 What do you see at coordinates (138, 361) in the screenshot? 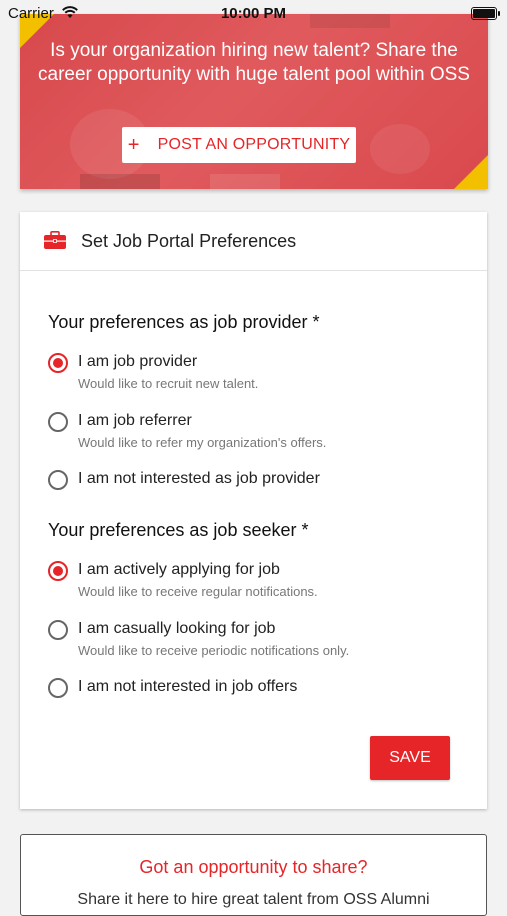
I see `option-label: I am job provider` at bounding box center [138, 361].